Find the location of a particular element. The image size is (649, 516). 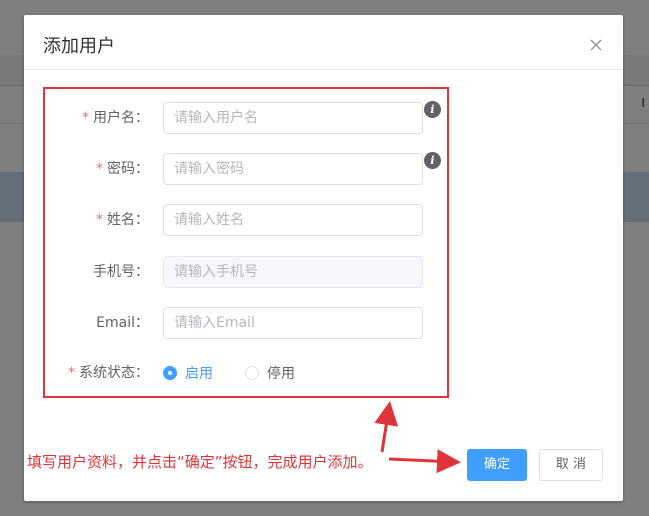

radio-checked-icon is located at coordinates (170, 373).